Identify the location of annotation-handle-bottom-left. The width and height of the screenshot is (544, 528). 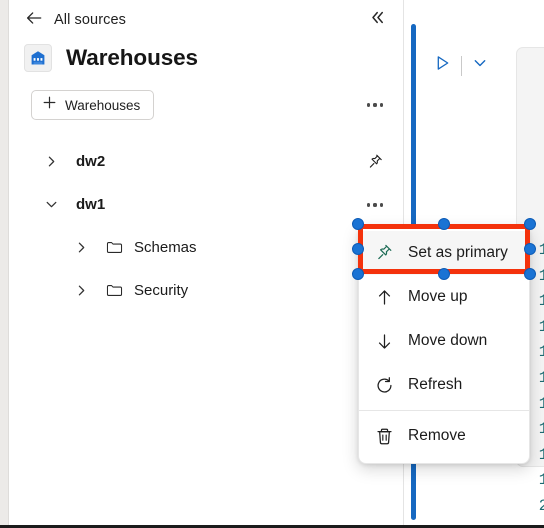
(358, 274).